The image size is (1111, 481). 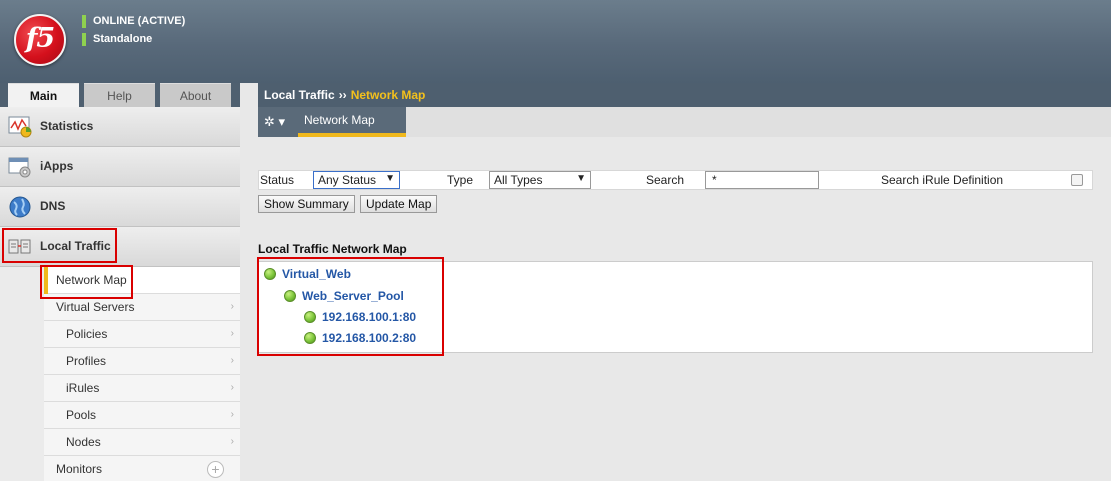 I want to click on sidebar-item-dns: DNS, so click(x=120, y=207).